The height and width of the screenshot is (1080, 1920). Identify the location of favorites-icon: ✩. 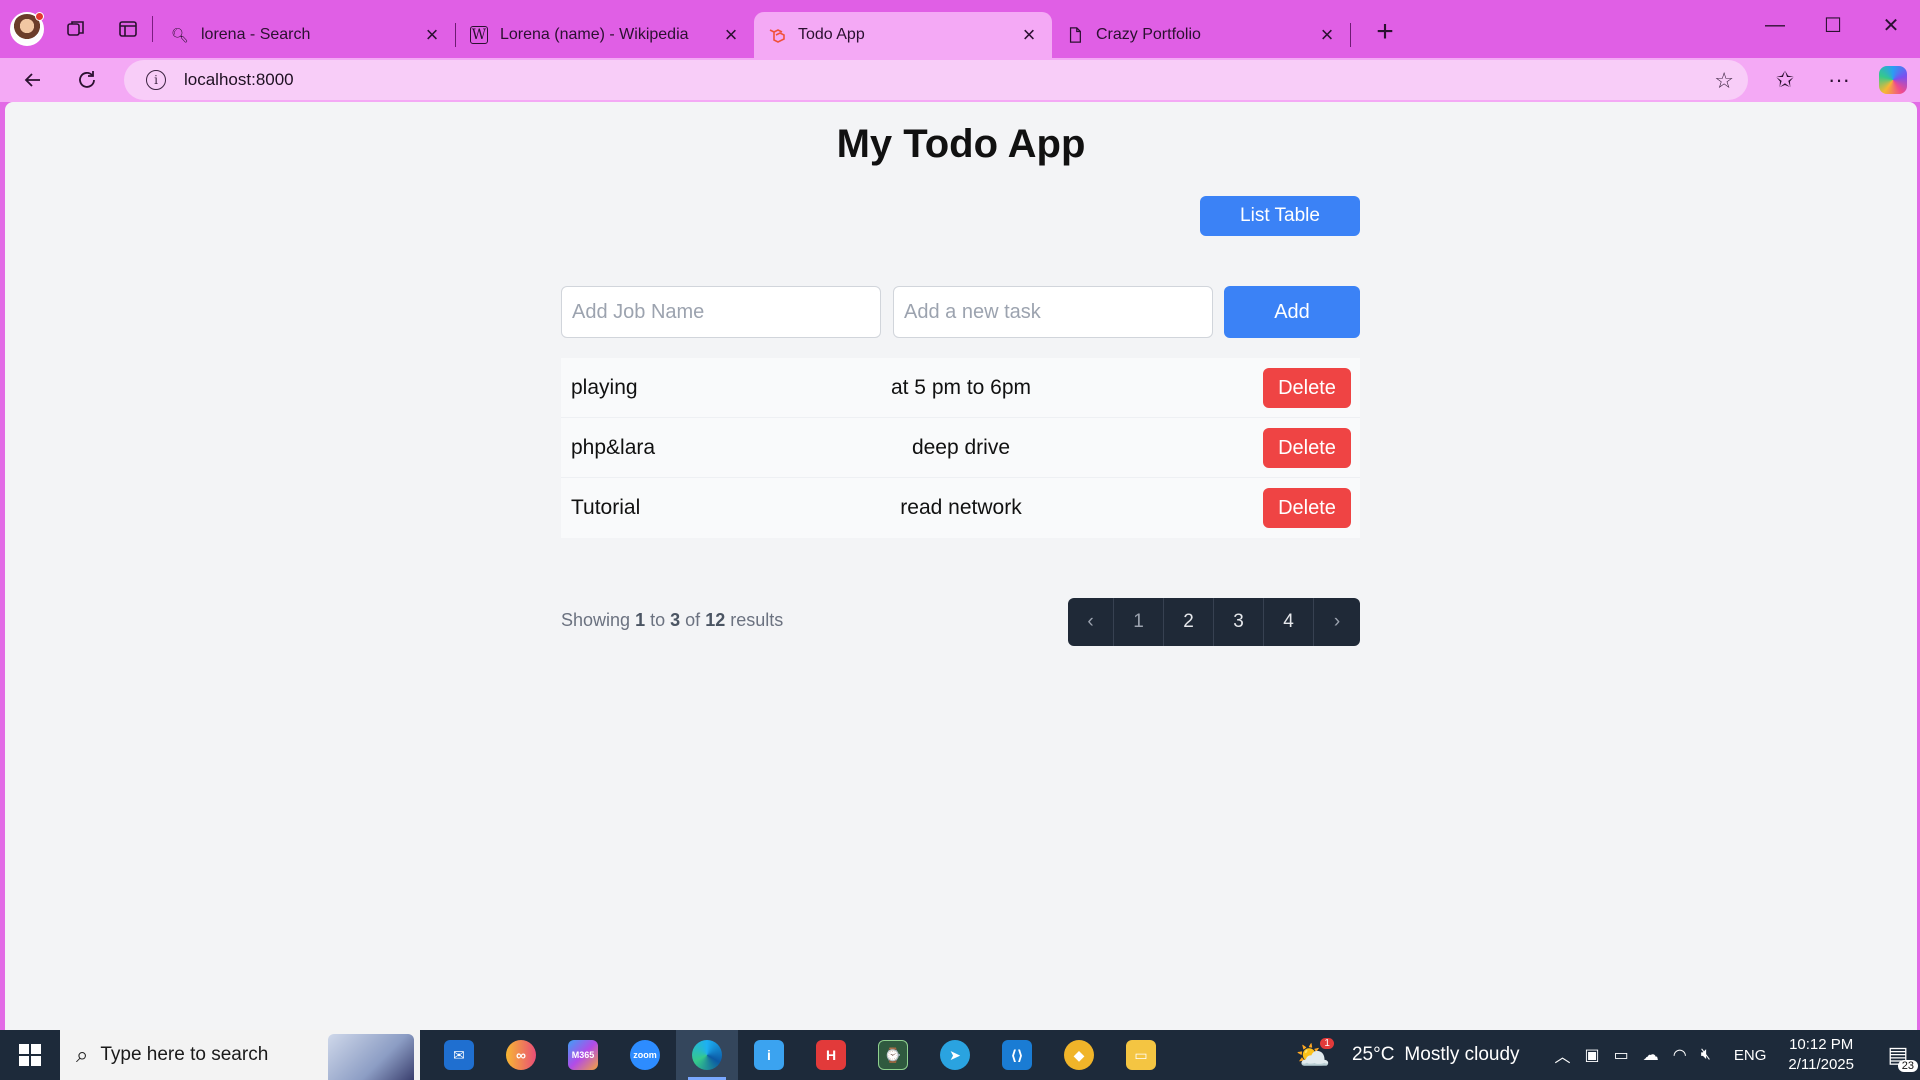
(1785, 80).